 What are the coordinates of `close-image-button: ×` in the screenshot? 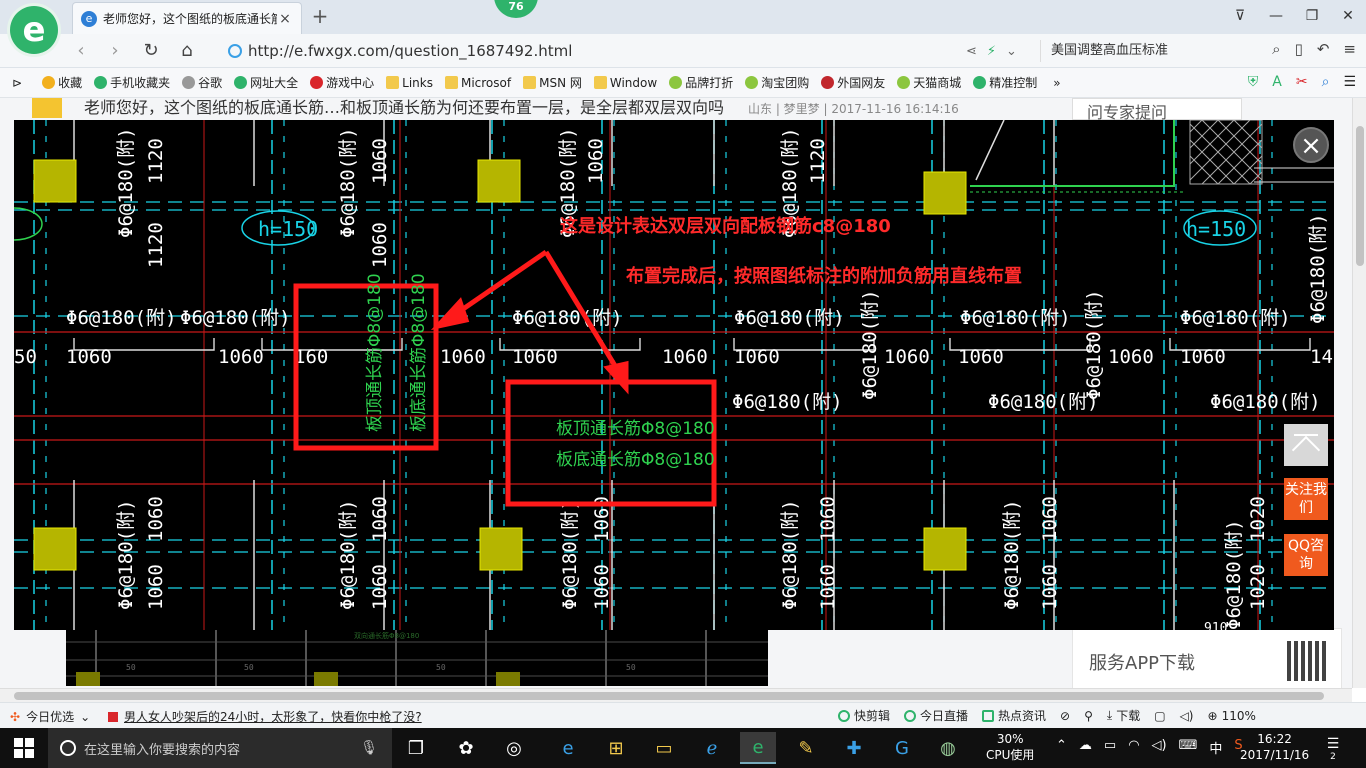 It's located at (1311, 145).